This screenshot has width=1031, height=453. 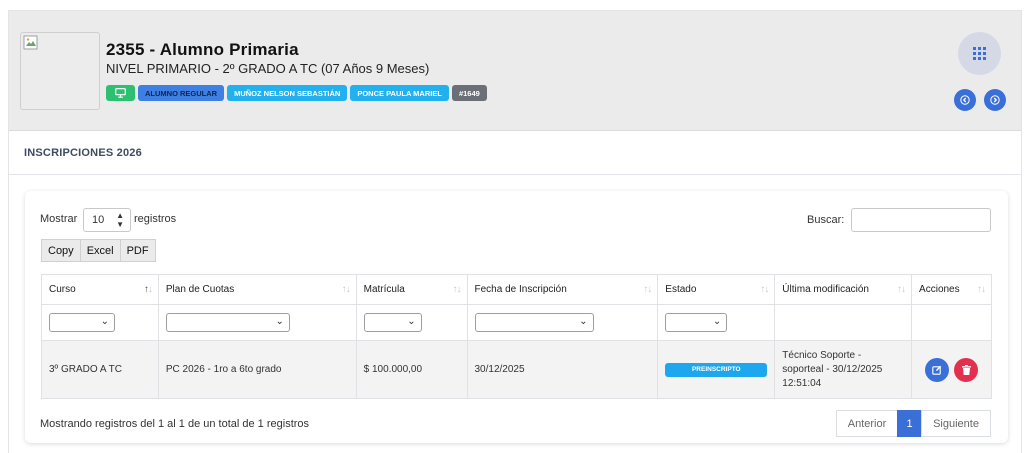 I want to click on column-header-estado: Estado ↑↓, so click(x=716, y=289).